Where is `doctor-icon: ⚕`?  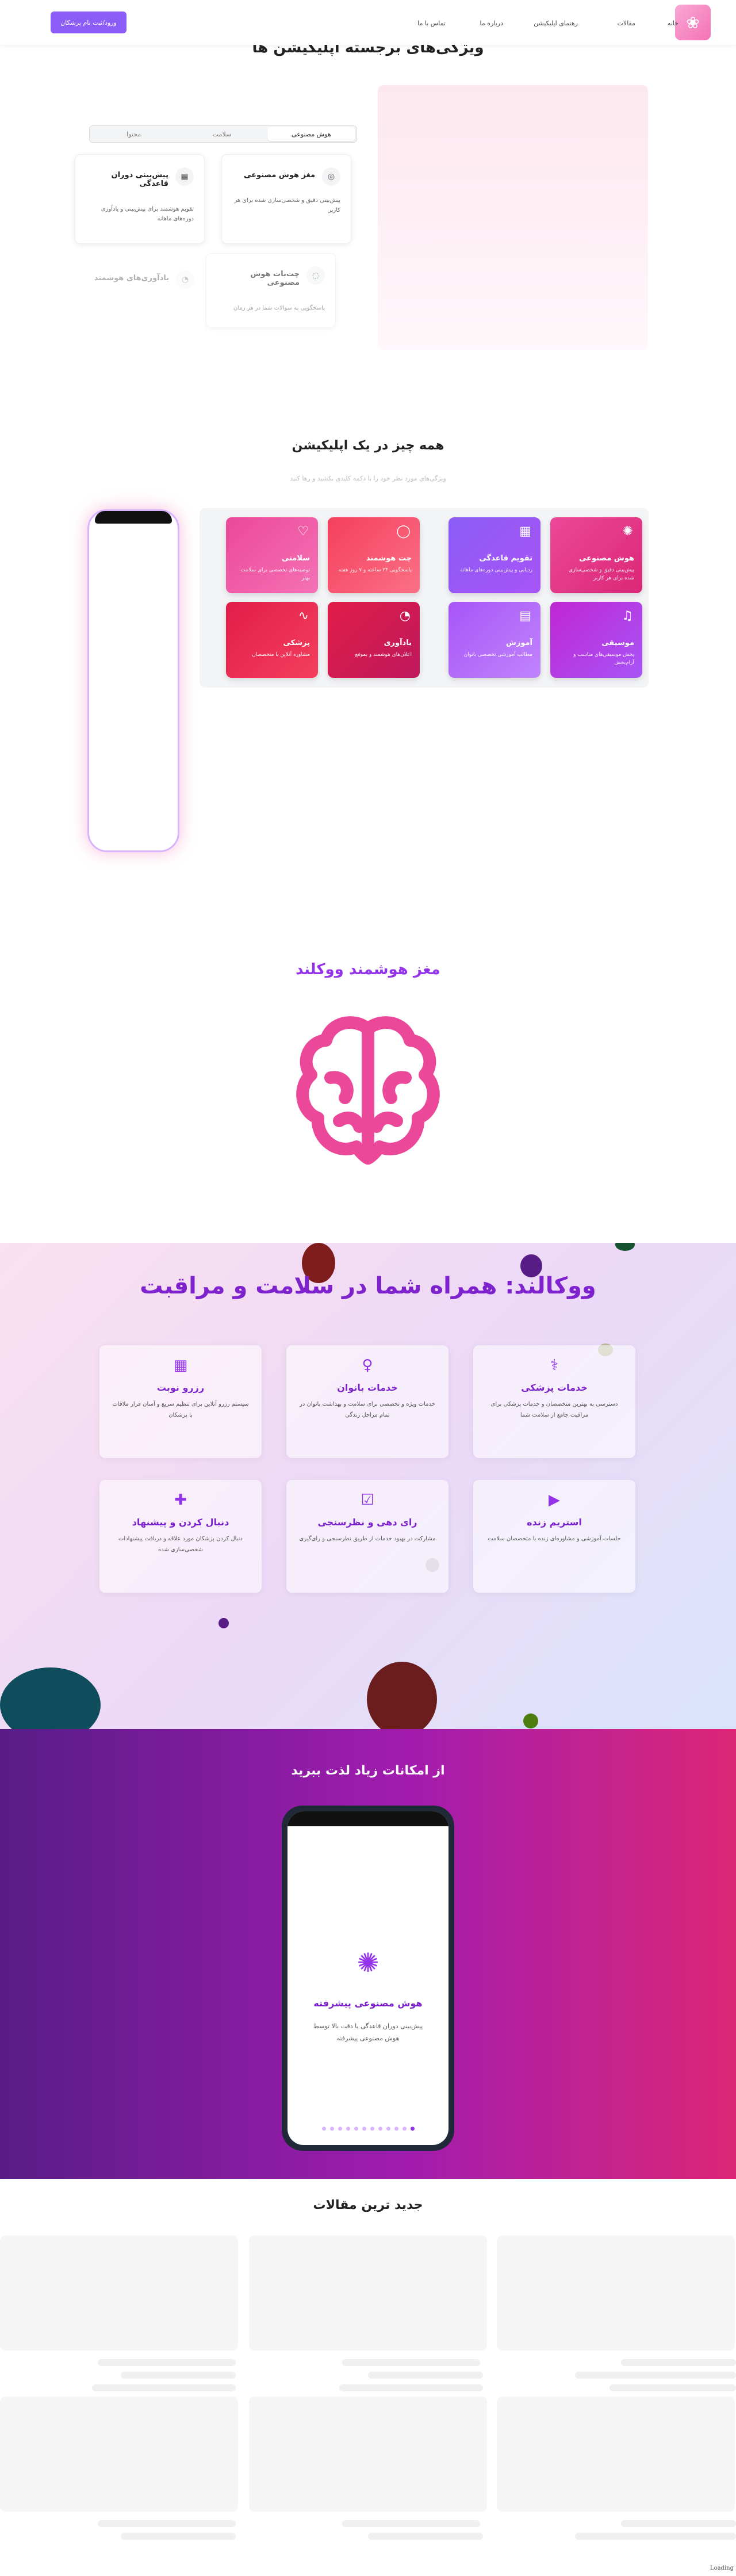 doctor-icon: ⚕ is located at coordinates (554, 1365).